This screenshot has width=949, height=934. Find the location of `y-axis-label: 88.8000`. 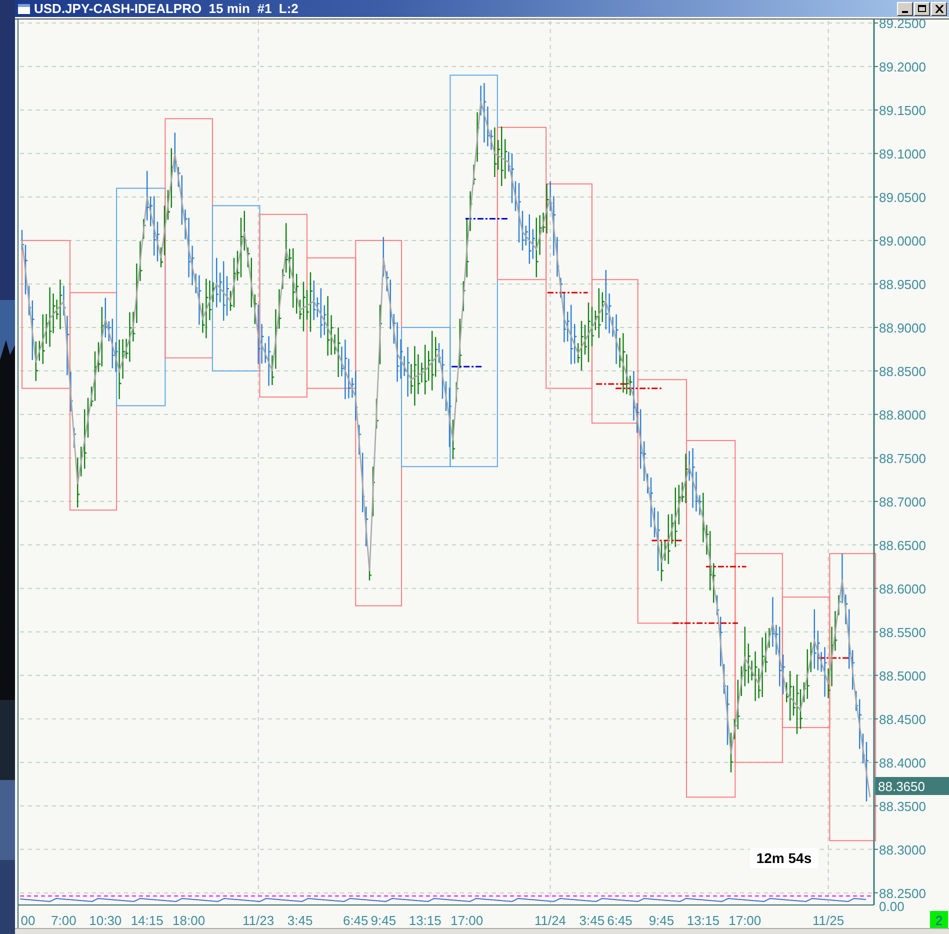

y-axis-label: 88.8000 is located at coordinates (902, 414).